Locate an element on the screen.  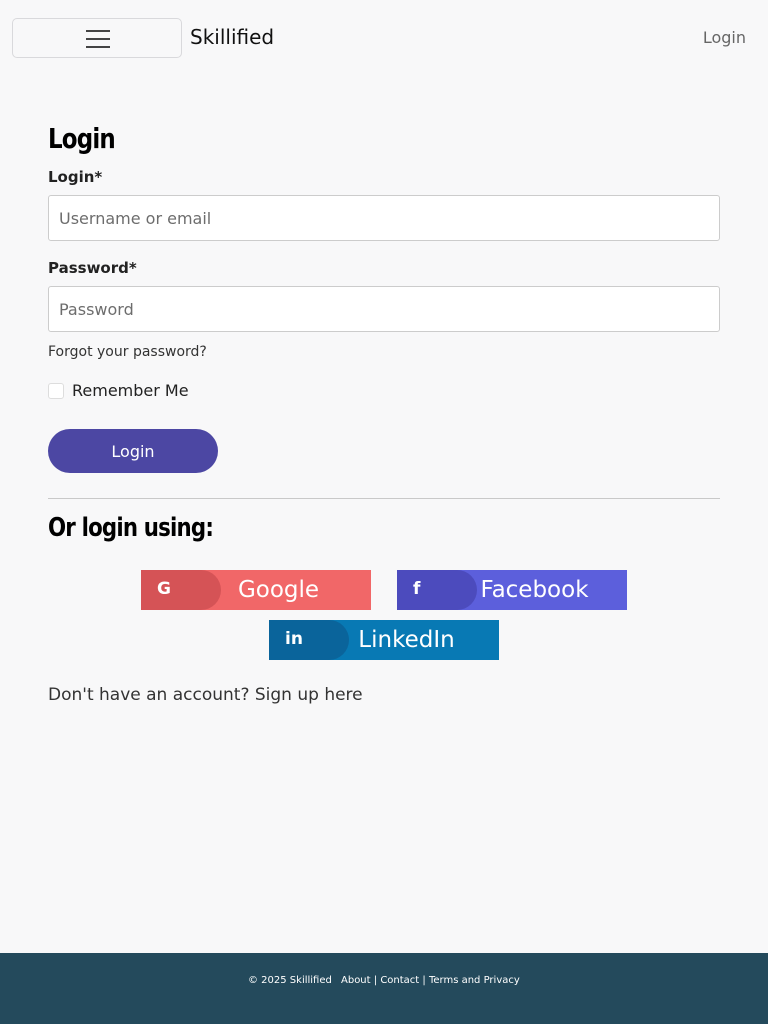
linkedin-login-button: in LinkedIn is located at coordinates (384, 640).